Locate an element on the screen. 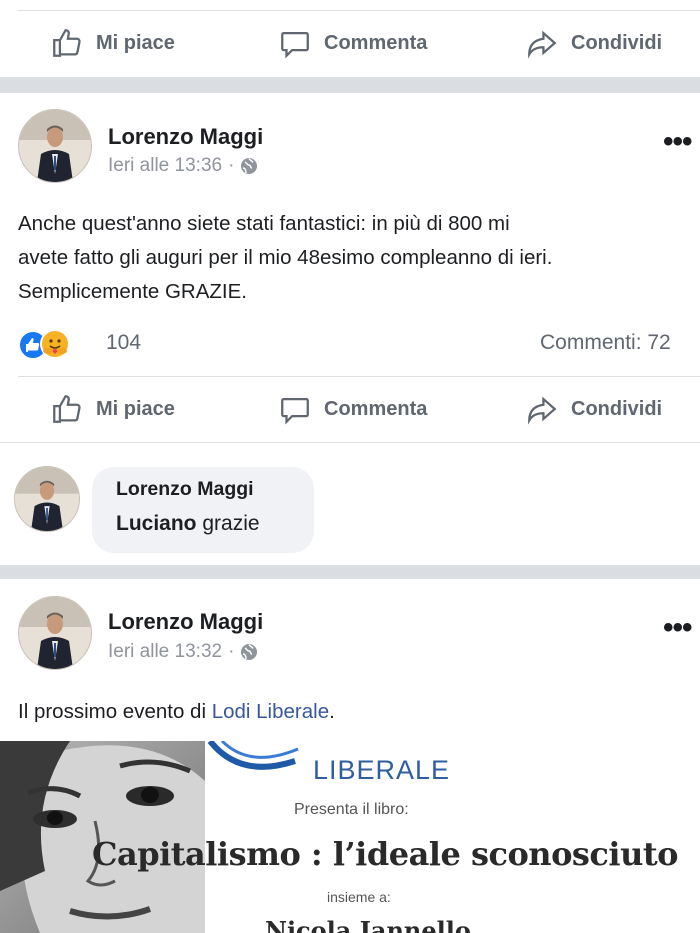  page-link: Lodi Liberale is located at coordinates (270, 711).